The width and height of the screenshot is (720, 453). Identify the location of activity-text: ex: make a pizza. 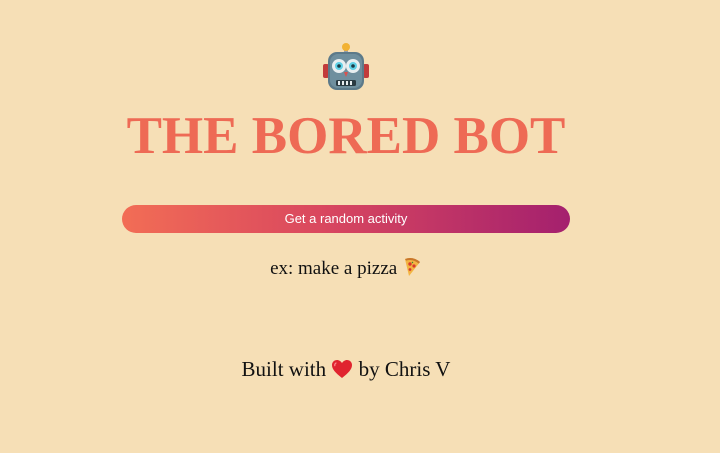
(334, 268).